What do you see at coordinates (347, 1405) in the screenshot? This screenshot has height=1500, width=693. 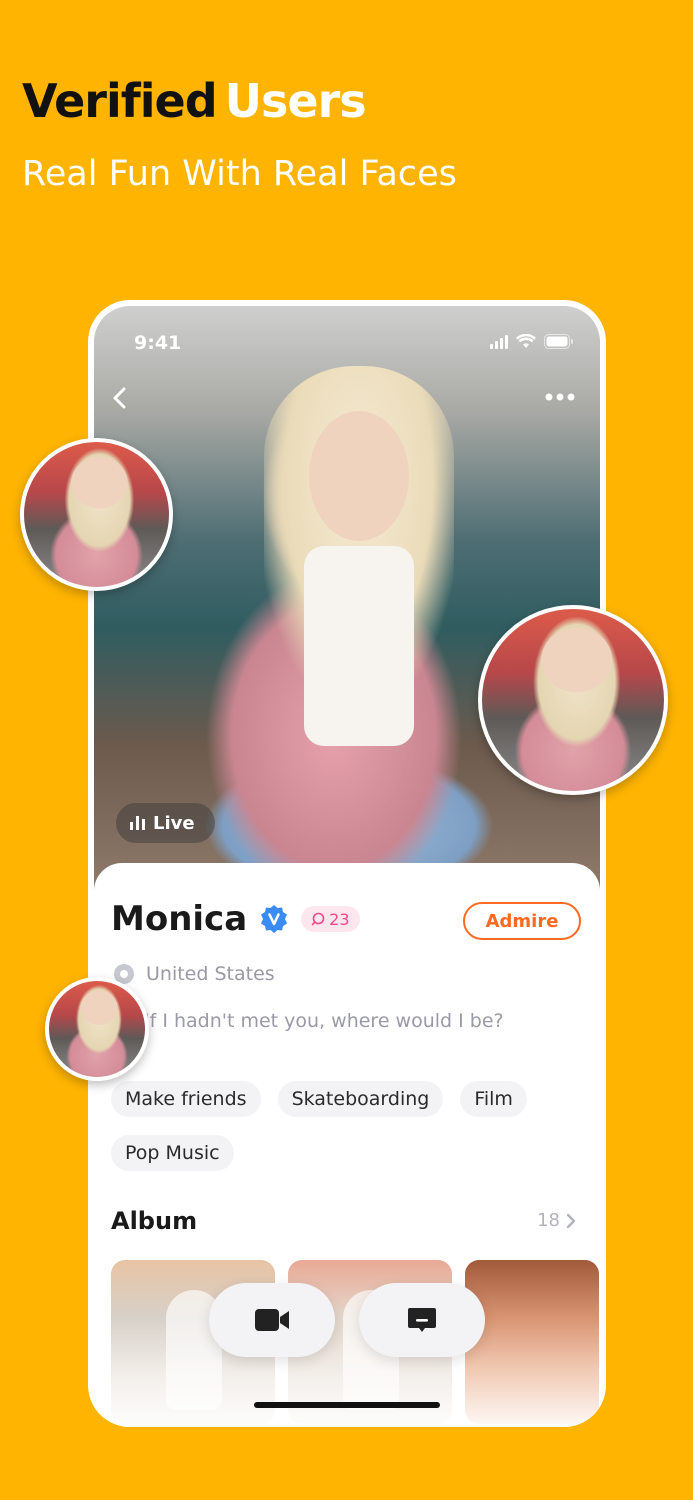 I see `home-indicator` at bounding box center [347, 1405].